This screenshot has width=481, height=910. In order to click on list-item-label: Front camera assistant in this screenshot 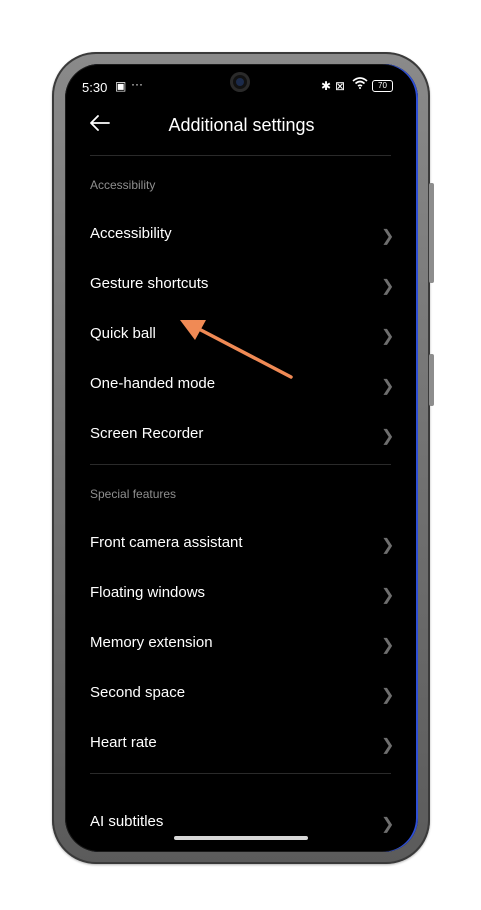, I will do `click(166, 542)`.